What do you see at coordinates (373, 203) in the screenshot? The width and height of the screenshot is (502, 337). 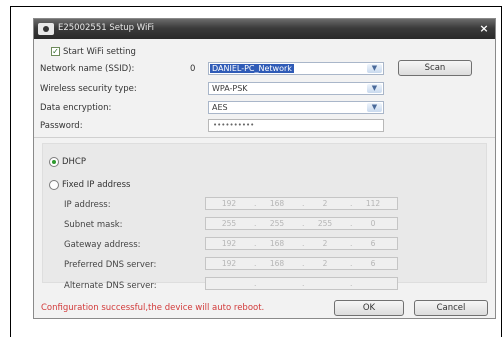 I see `ip-octet: 112` at bounding box center [373, 203].